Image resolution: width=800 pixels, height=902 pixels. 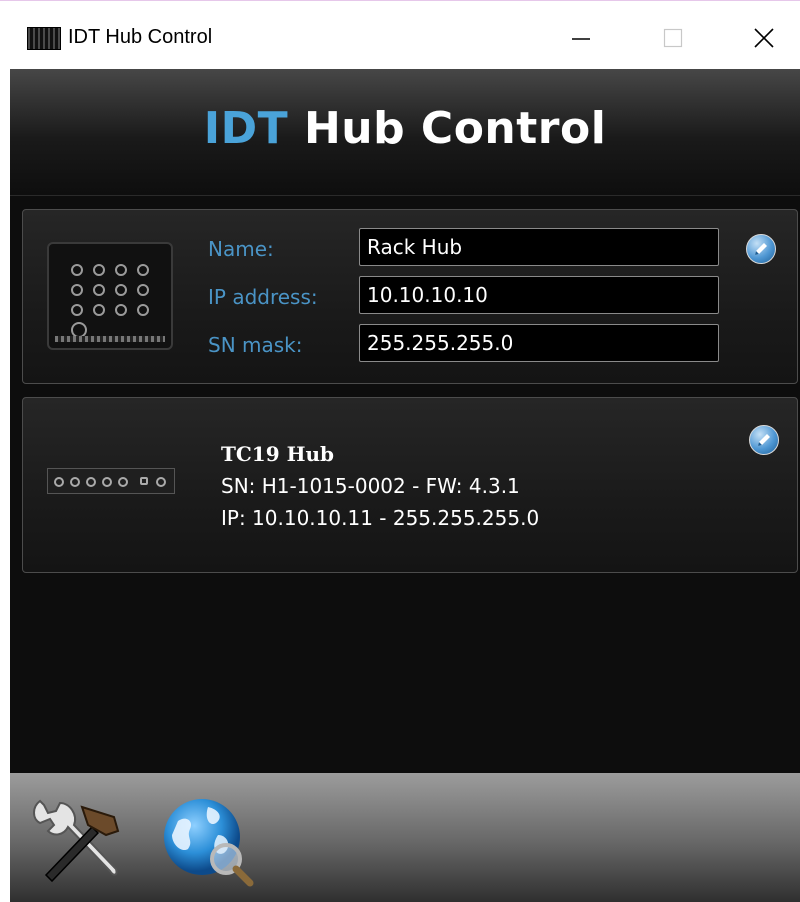 I want to click on name-label: Name:, so click(x=241, y=249).